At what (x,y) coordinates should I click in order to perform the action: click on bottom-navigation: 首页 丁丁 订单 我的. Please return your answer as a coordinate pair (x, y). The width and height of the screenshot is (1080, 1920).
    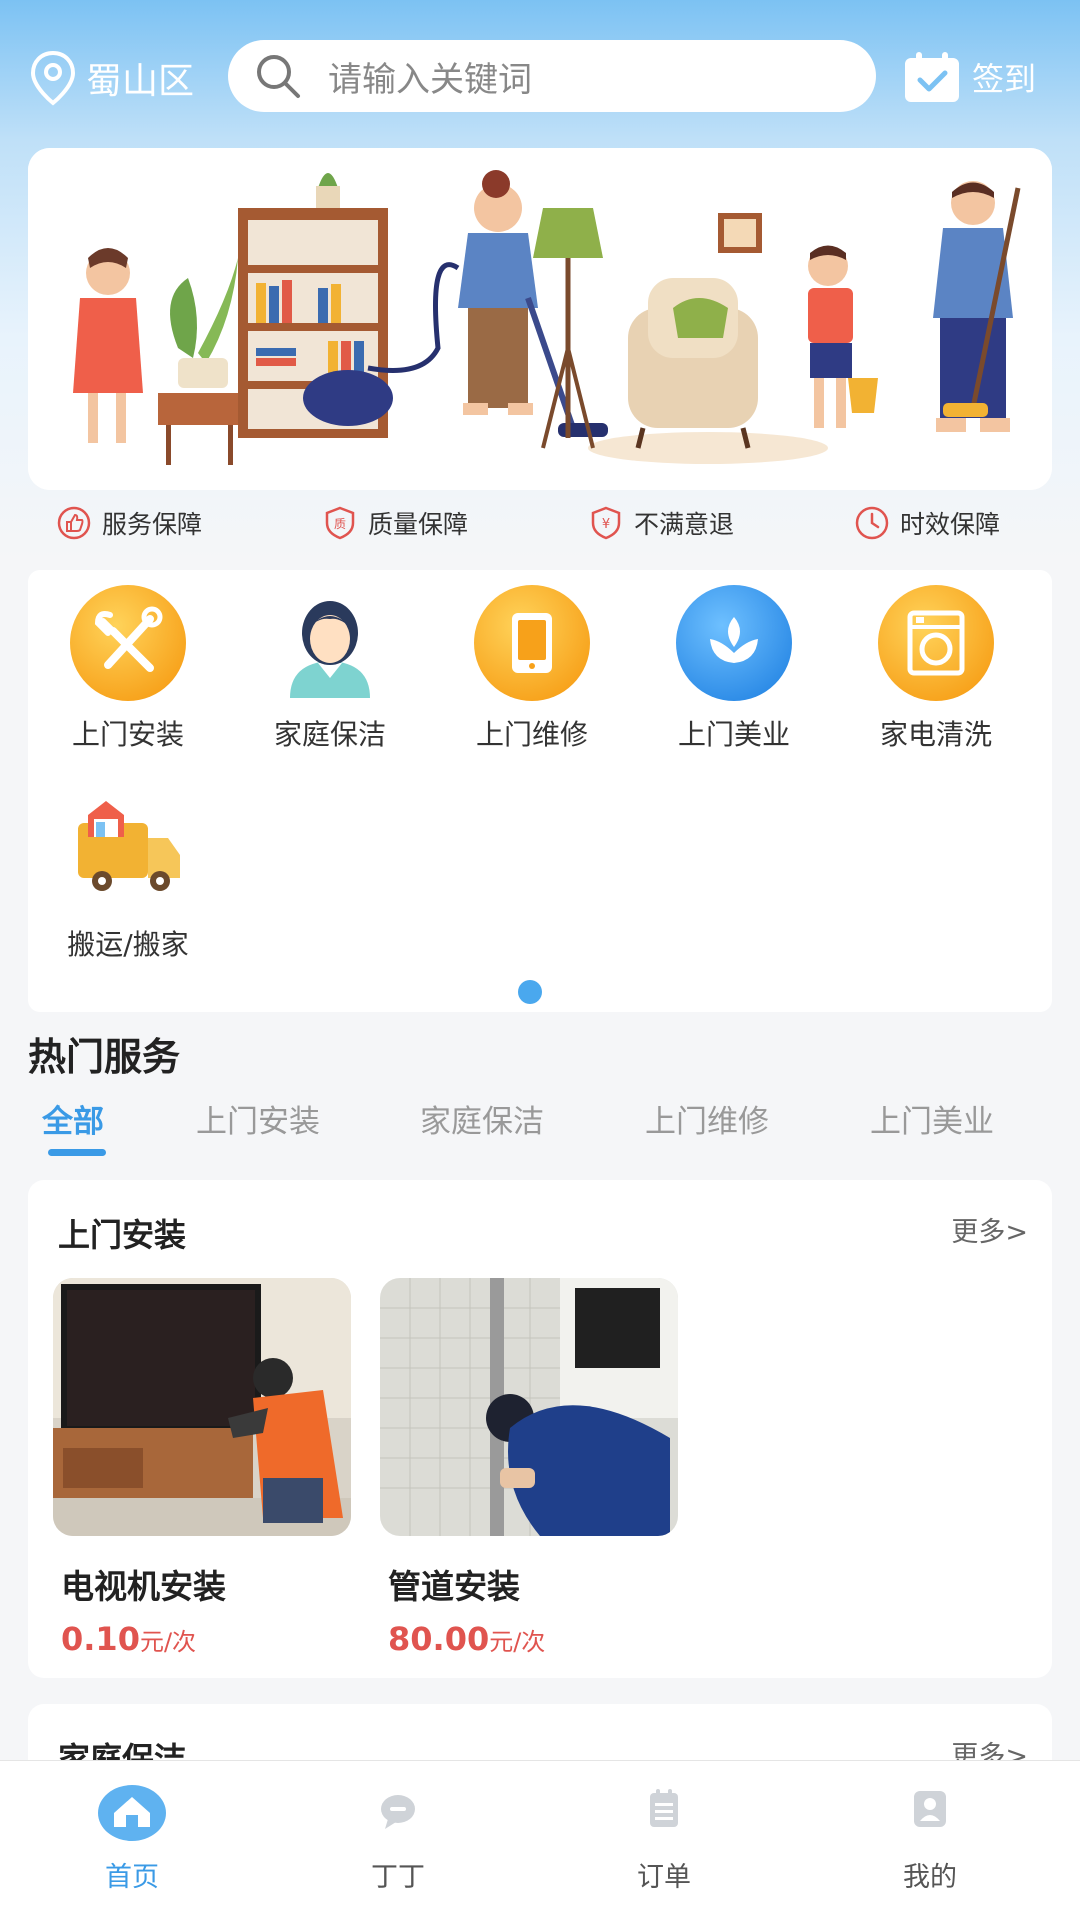
    Looking at the image, I should click on (540, 1840).